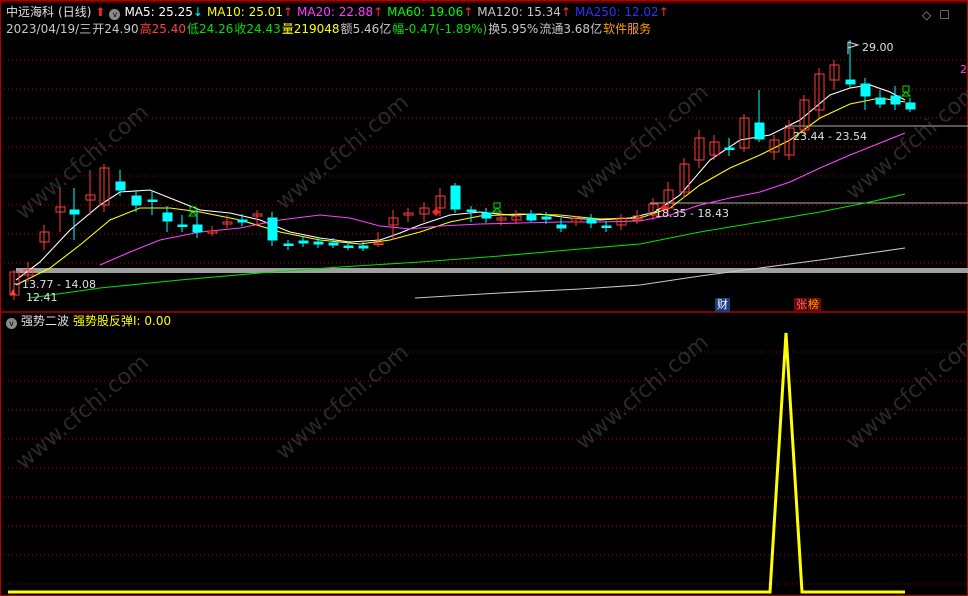 The height and width of the screenshot is (596, 968). What do you see at coordinates (115, 14) in the screenshot?
I see `settings-circle-icon: v` at bounding box center [115, 14].